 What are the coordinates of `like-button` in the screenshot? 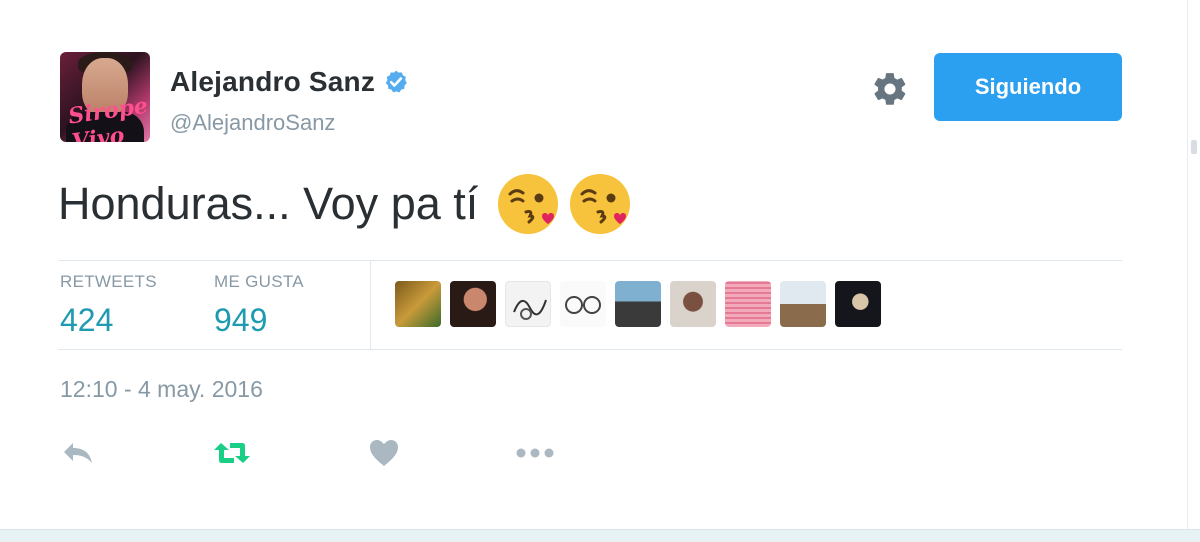 It's located at (384, 453).